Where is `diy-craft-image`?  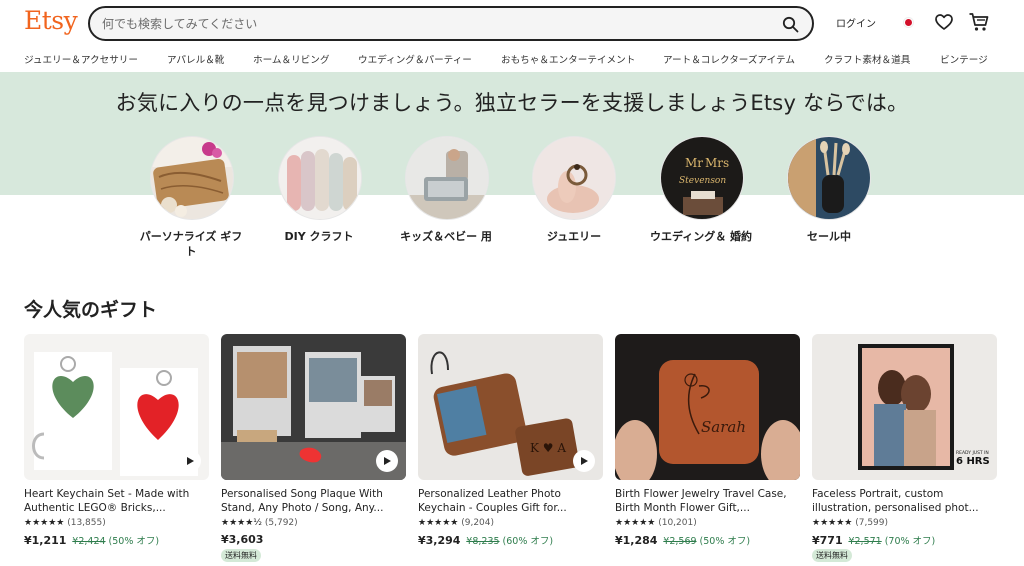 diy-craft-image is located at coordinates (320, 178).